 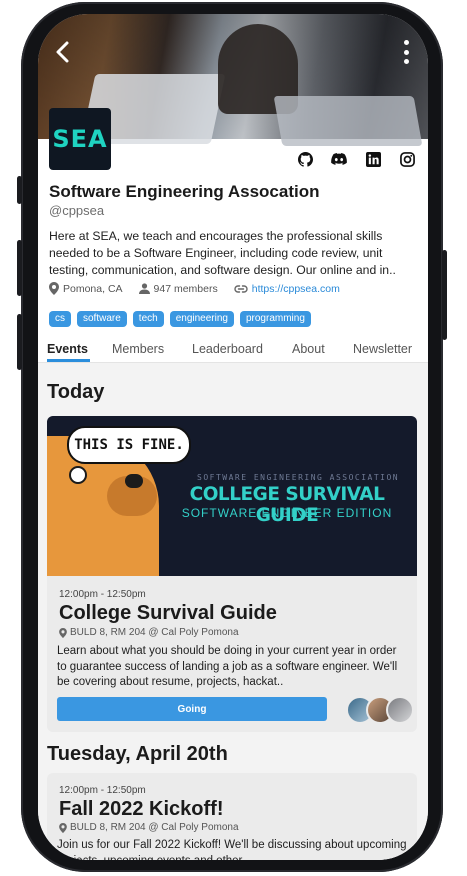 I want to click on instagram-icon, so click(x=407, y=159).